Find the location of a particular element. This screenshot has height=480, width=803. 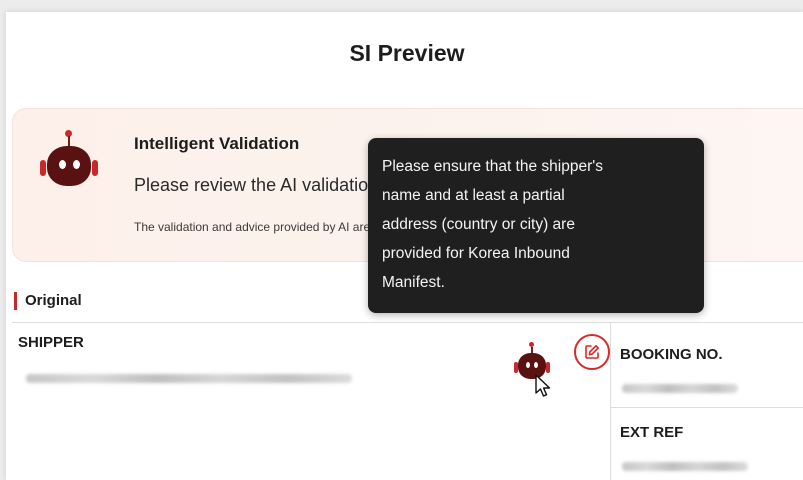

booking-no-label: BOOKING NO. is located at coordinates (671, 354).